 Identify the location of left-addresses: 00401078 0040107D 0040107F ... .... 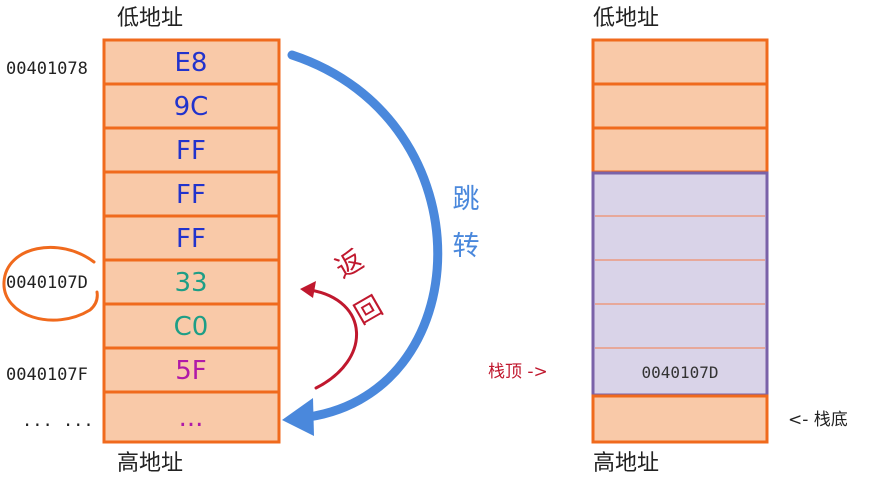
(50, 245).